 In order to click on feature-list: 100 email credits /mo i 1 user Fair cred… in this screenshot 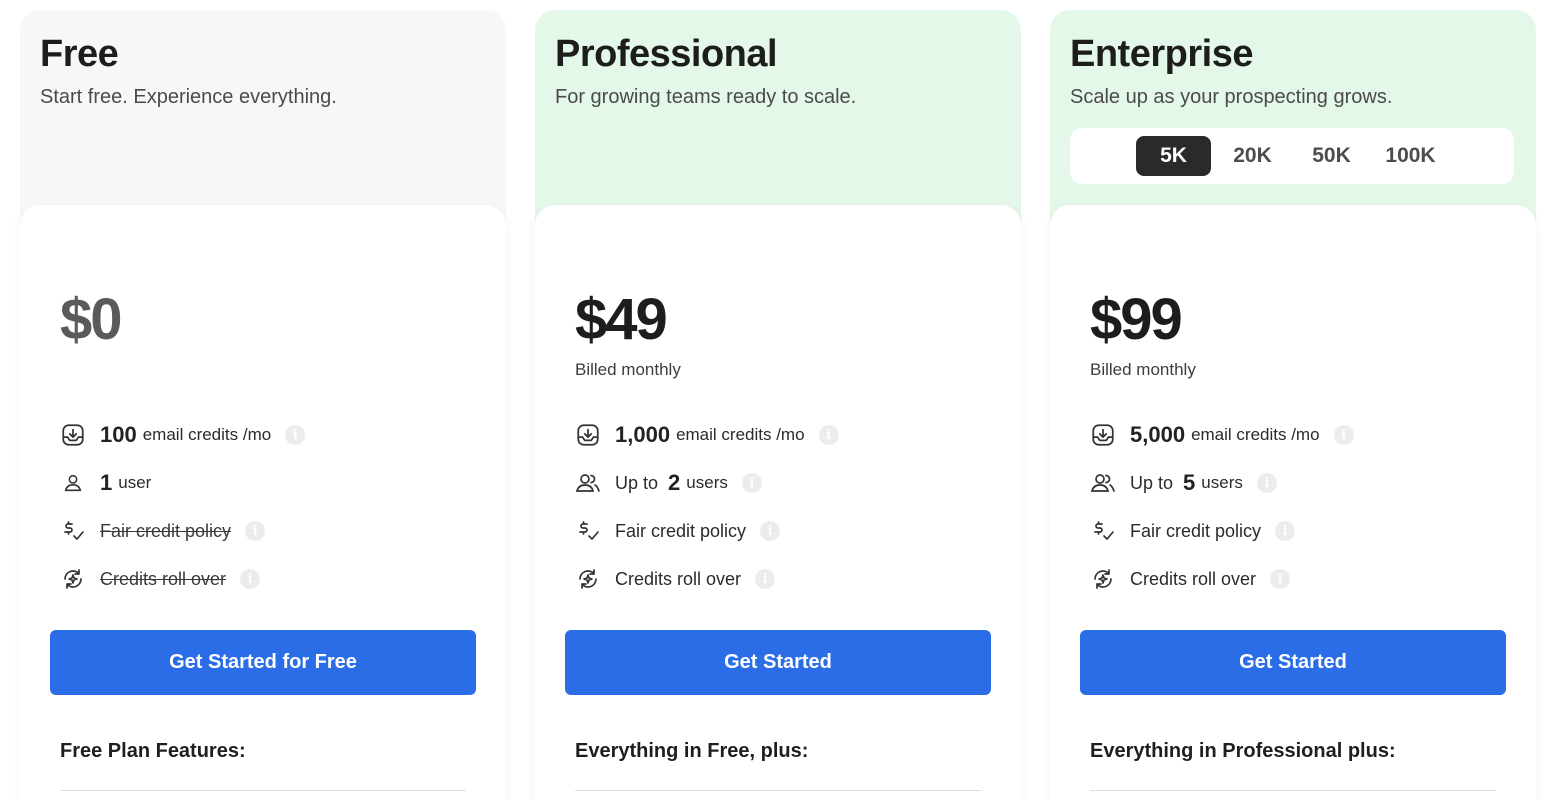, I will do `click(268, 507)`.